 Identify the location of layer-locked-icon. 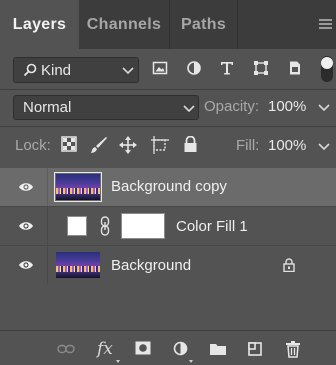
(289, 265).